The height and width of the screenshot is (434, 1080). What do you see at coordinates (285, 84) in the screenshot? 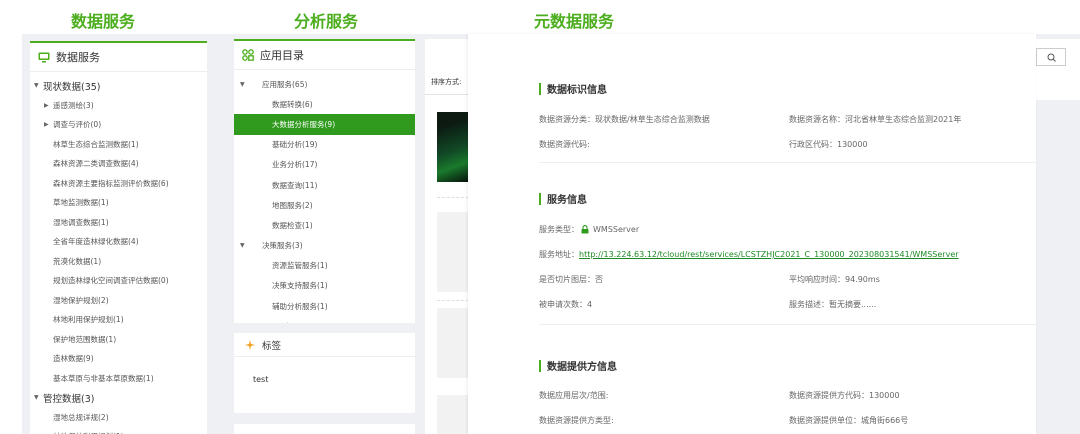
I see `catalog-item-label: 应用服务(65)` at bounding box center [285, 84].